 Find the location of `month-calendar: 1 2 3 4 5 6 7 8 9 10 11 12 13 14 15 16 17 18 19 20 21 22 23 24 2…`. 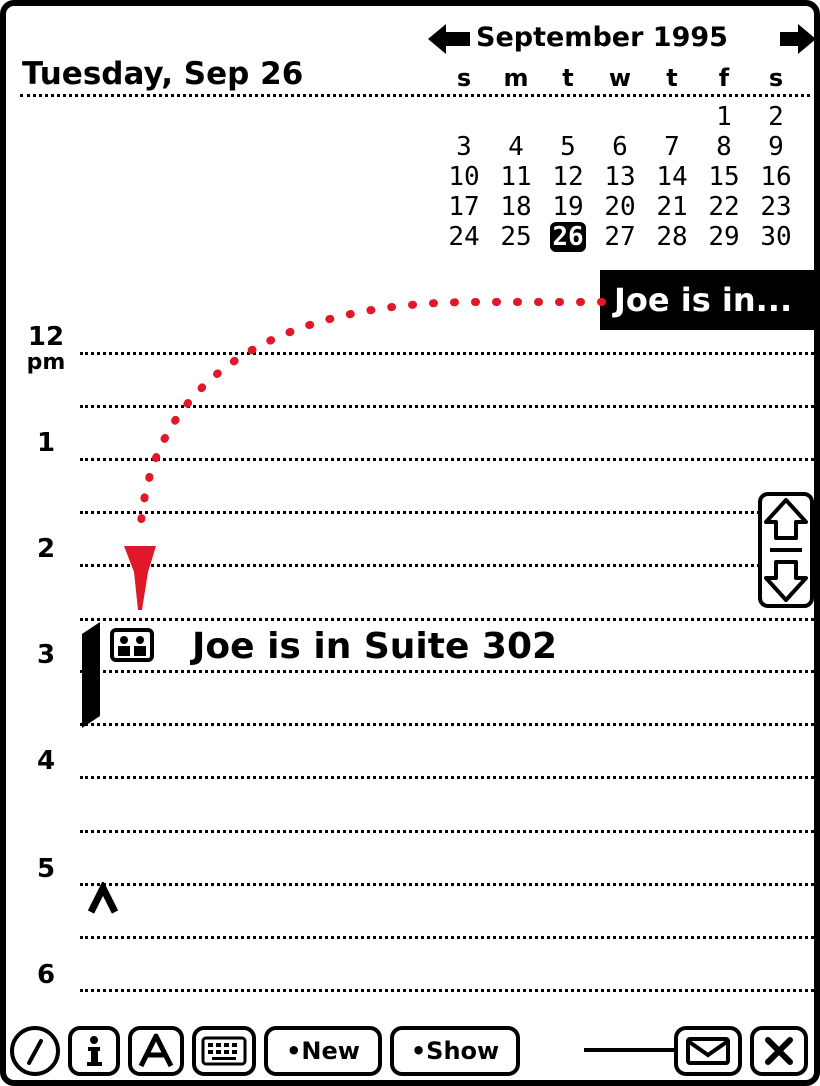

month-calendar: 1 2 3 4 5 6 7 8 9 10 11 12 13 14 15 16 17 18 19 20 21 22 23 24 2… is located at coordinates (623, 182).